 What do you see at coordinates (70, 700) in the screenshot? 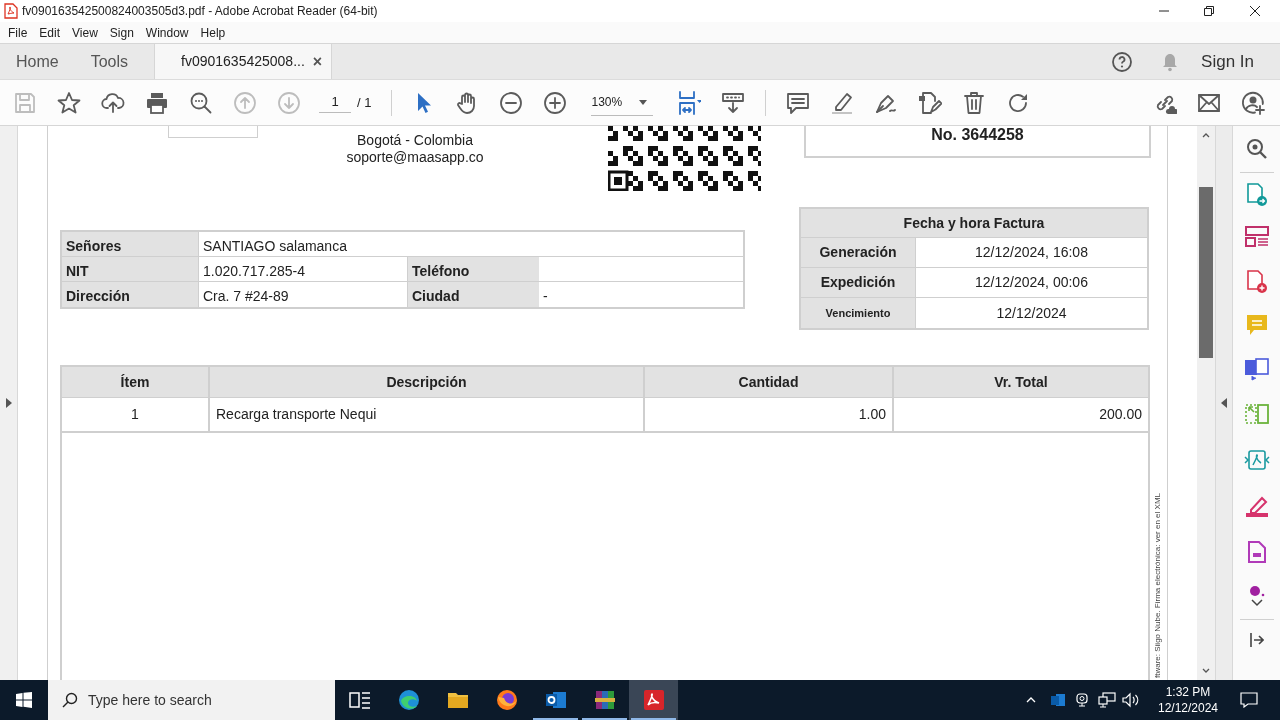
I see `search-icon` at bounding box center [70, 700].